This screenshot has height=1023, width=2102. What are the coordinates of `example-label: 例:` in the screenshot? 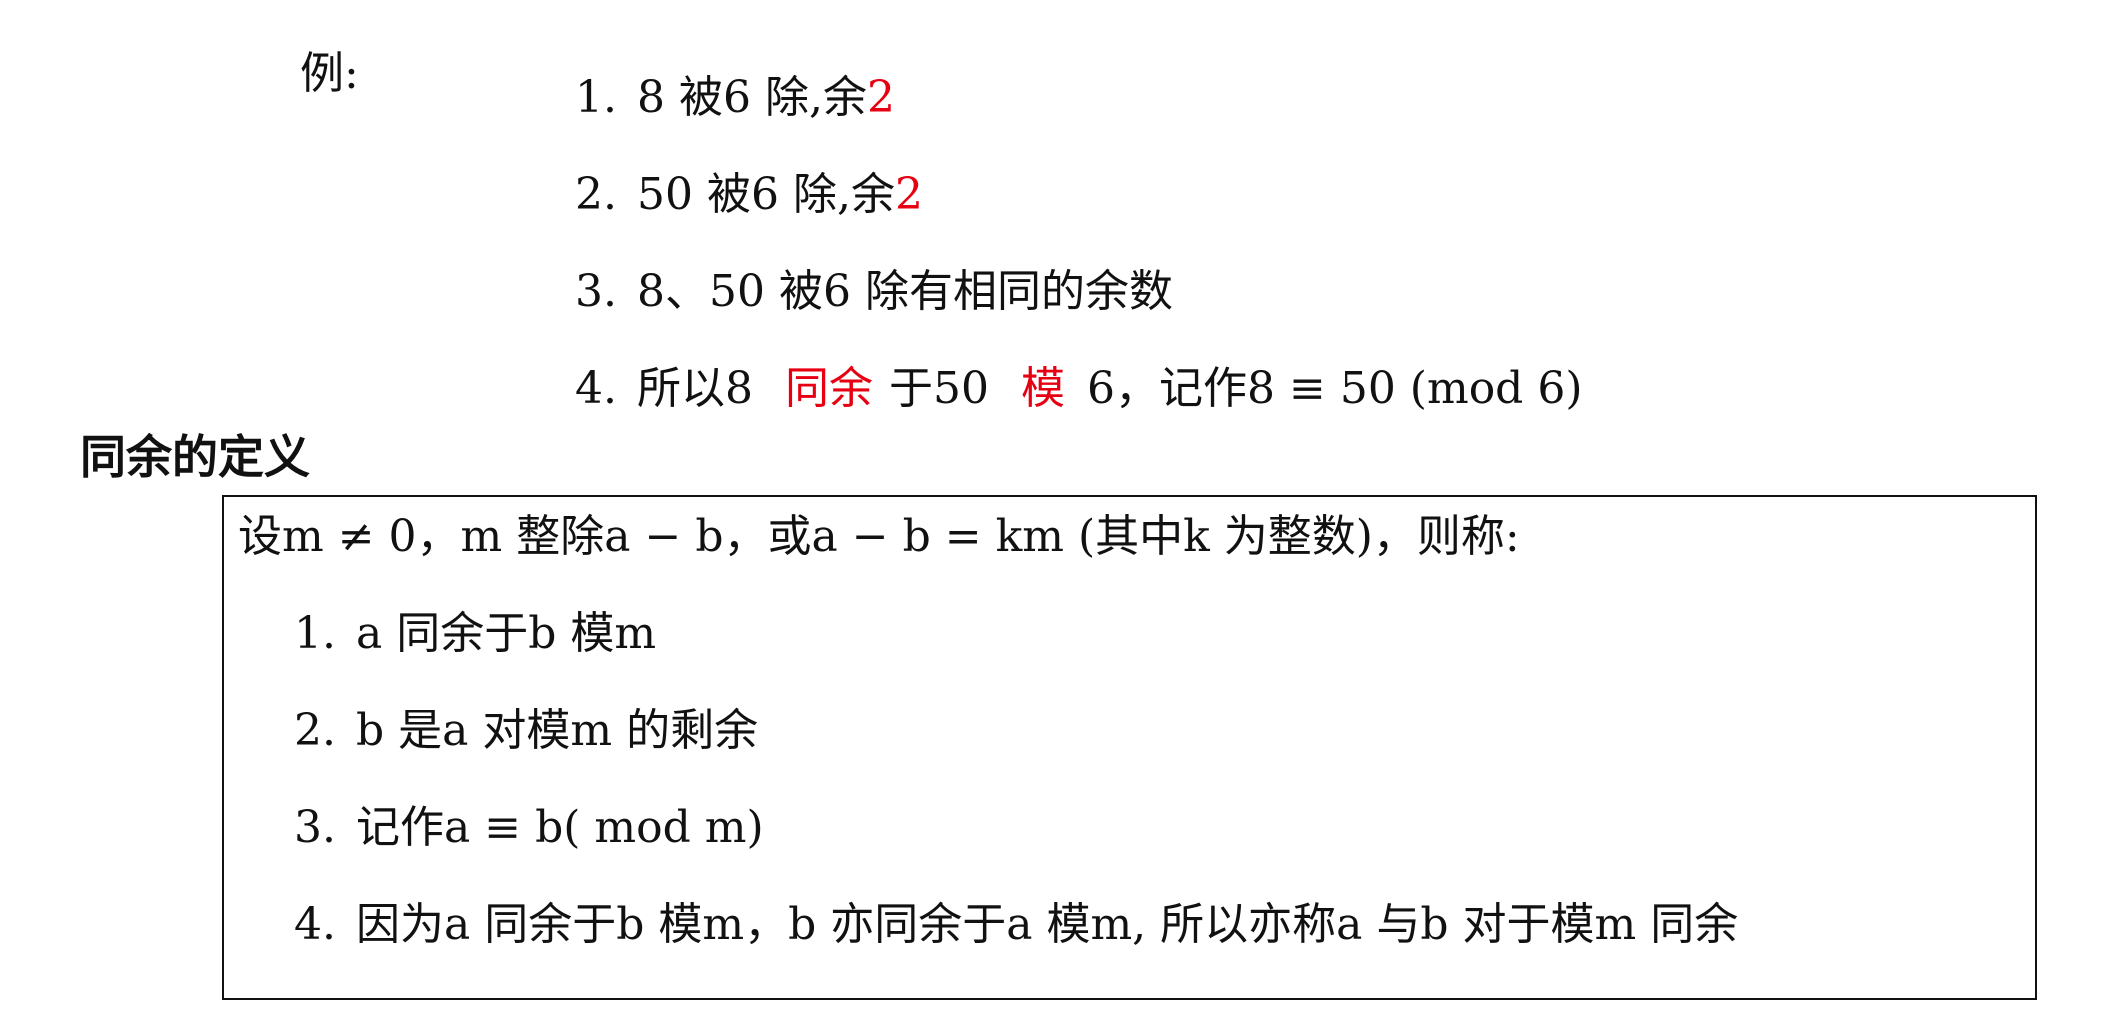 It's located at (329, 73).